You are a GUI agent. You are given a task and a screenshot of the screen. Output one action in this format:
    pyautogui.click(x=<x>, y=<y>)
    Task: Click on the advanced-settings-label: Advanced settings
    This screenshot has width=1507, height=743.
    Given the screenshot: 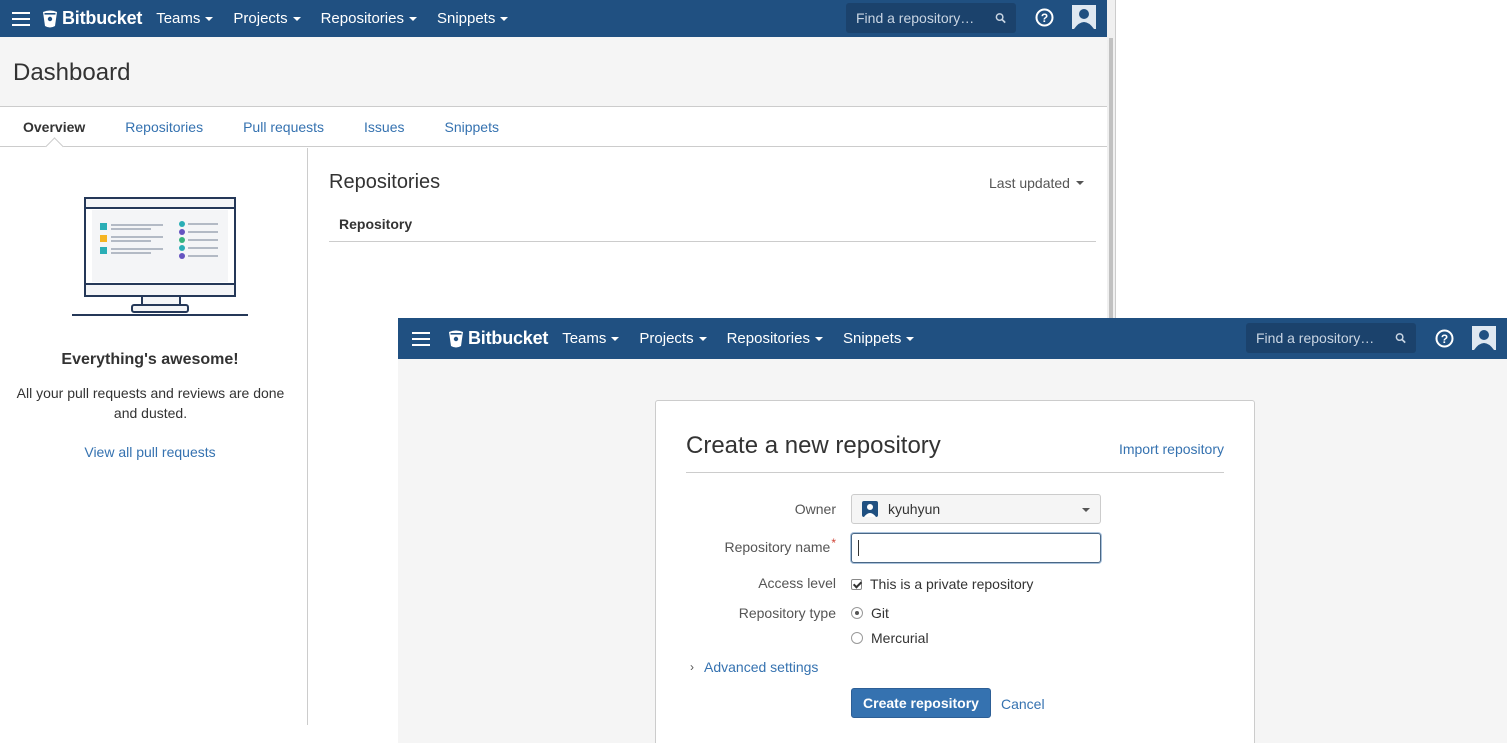 What is the action you would take?
    pyautogui.click(x=761, y=667)
    